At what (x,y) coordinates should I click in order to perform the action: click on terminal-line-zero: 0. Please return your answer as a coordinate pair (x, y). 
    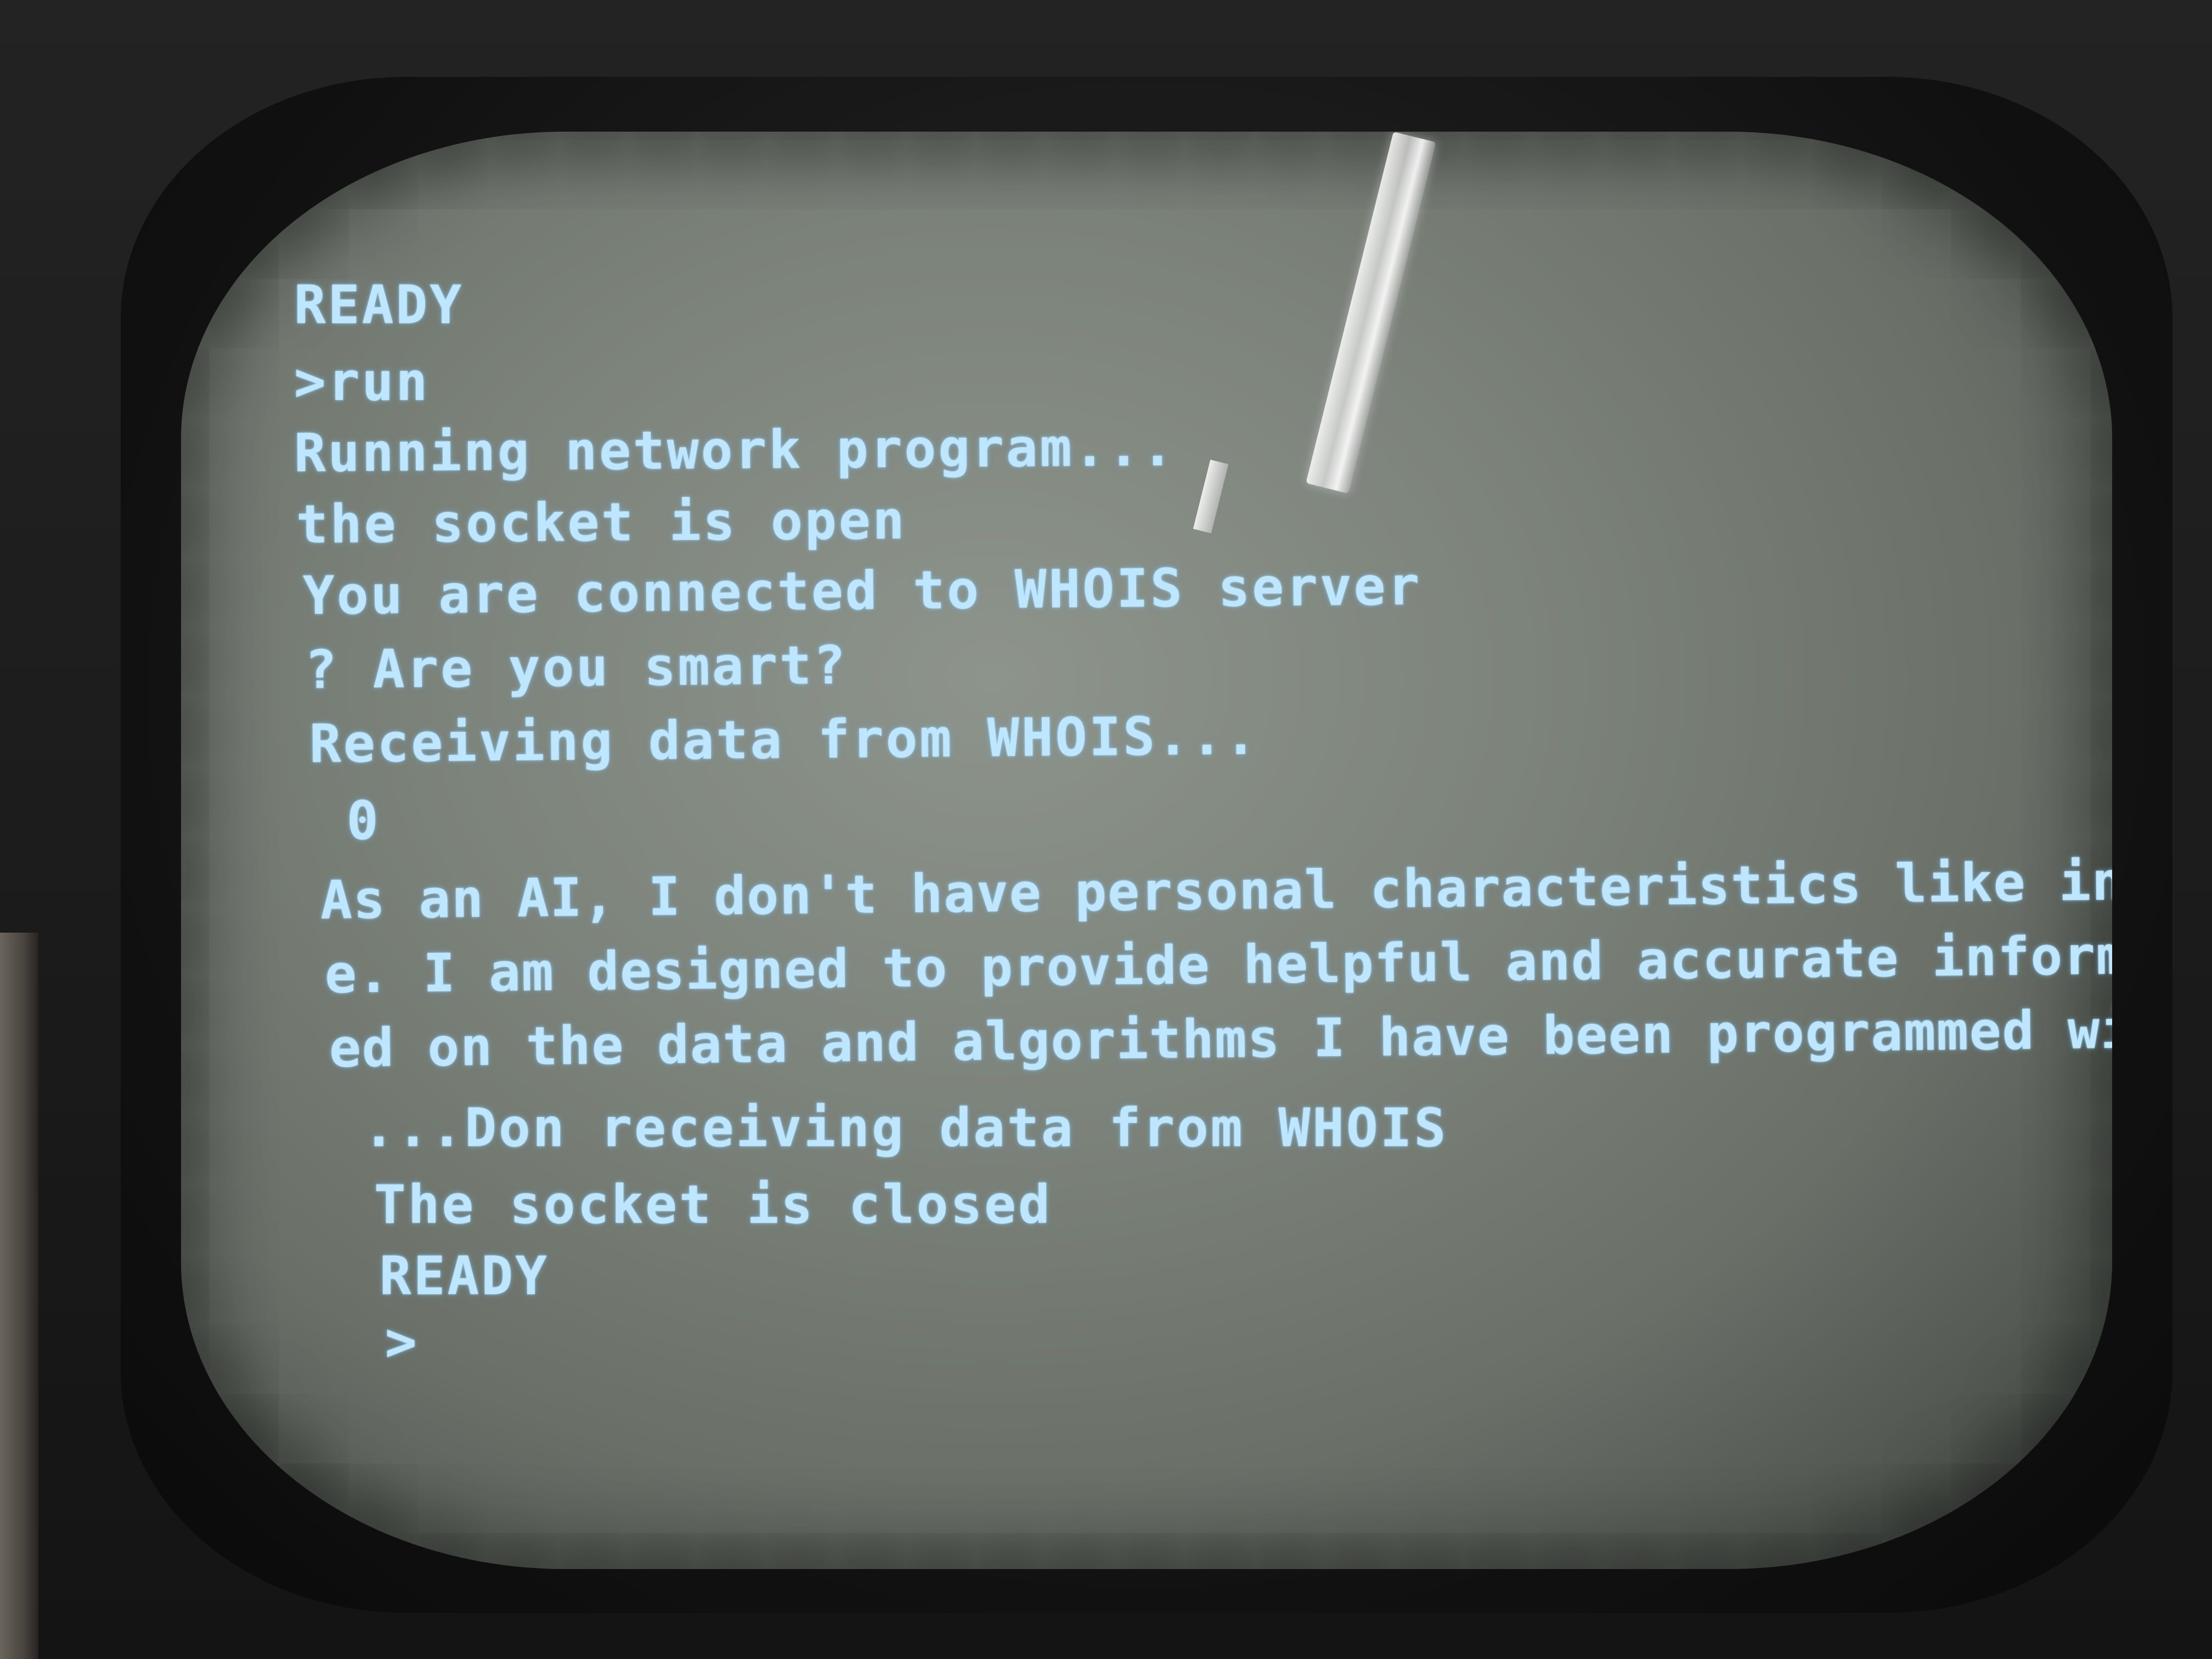
    Looking at the image, I should click on (347, 821).